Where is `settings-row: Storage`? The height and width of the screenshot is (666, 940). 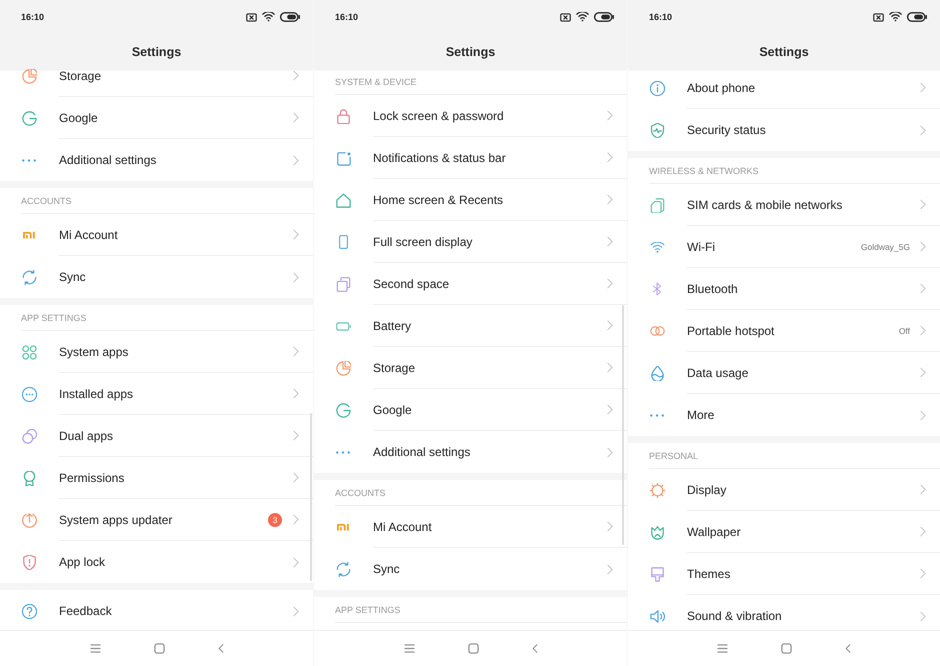 settings-row: Storage is located at coordinates (156, 83).